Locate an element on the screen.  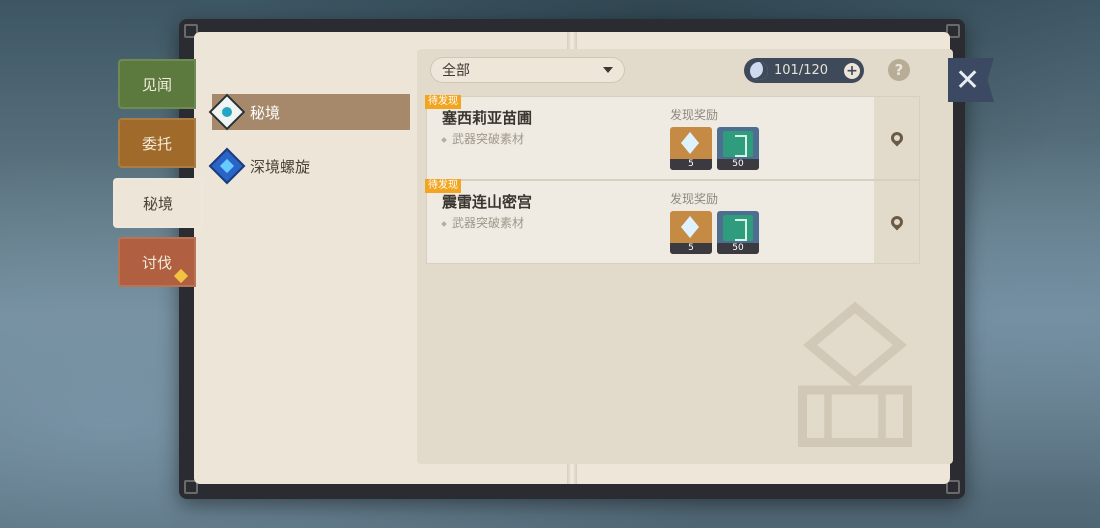
filter-selected-value: 全部 is located at coordinates (456, 71).